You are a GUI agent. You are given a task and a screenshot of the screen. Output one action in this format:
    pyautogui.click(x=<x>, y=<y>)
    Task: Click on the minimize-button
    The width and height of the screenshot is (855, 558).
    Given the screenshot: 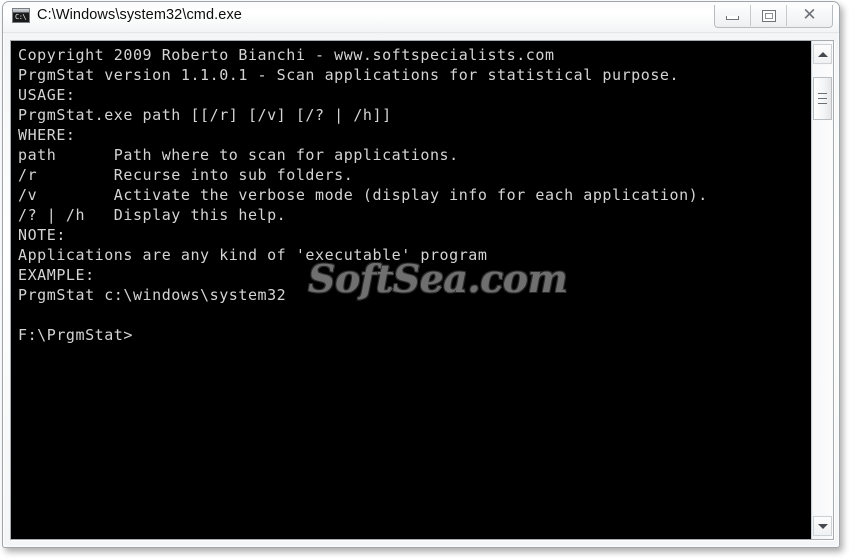 What is the action you would take?
    pyautogui.click(x=733, y=15)
    